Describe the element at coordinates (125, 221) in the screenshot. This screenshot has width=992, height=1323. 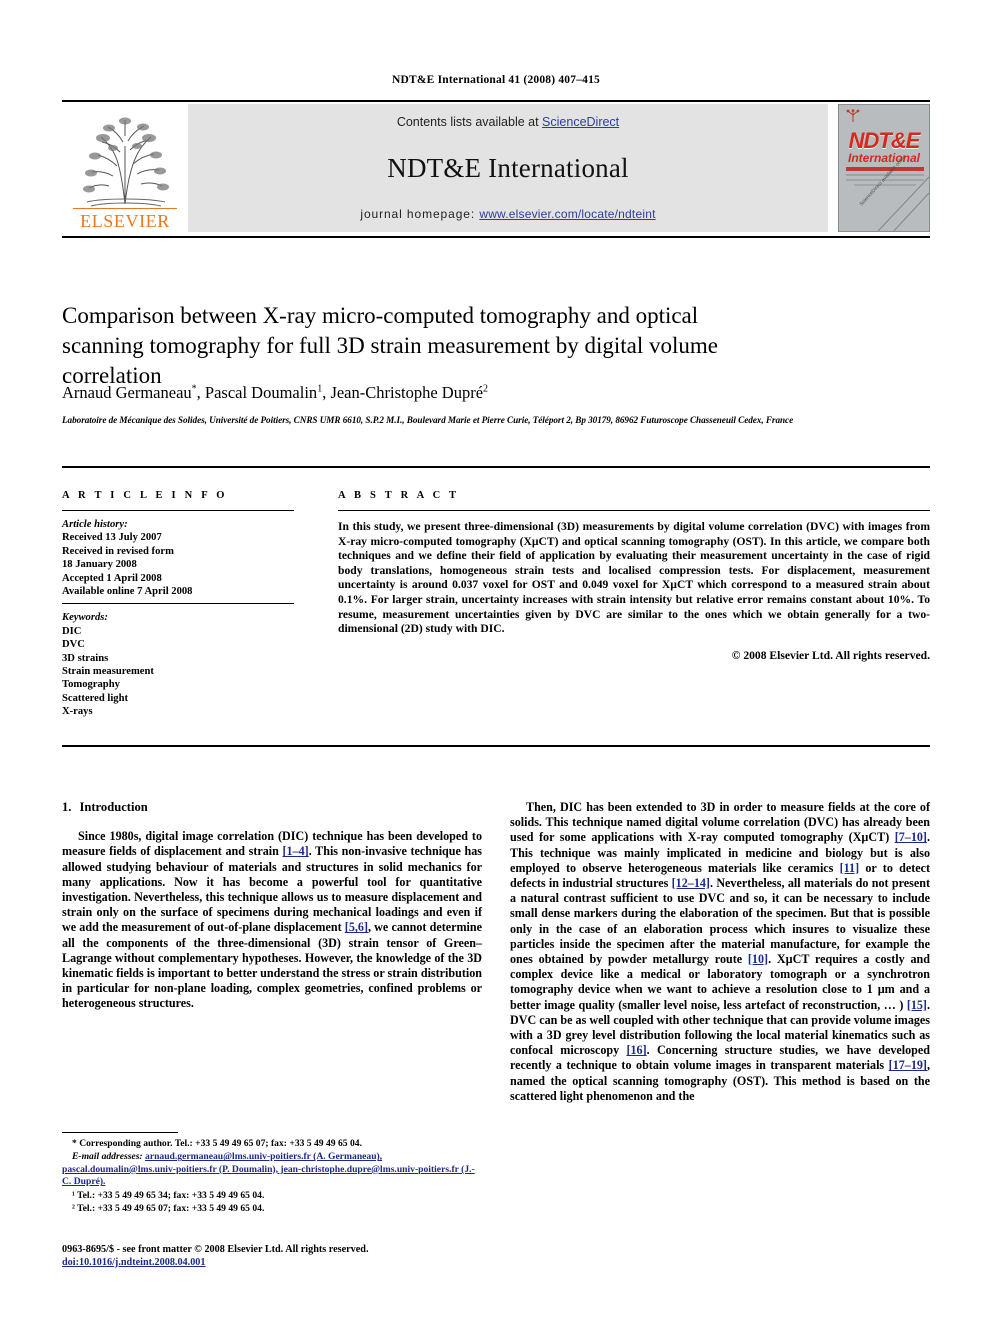
I see `elsevier-wordmark: ELSEVIER` at that location.